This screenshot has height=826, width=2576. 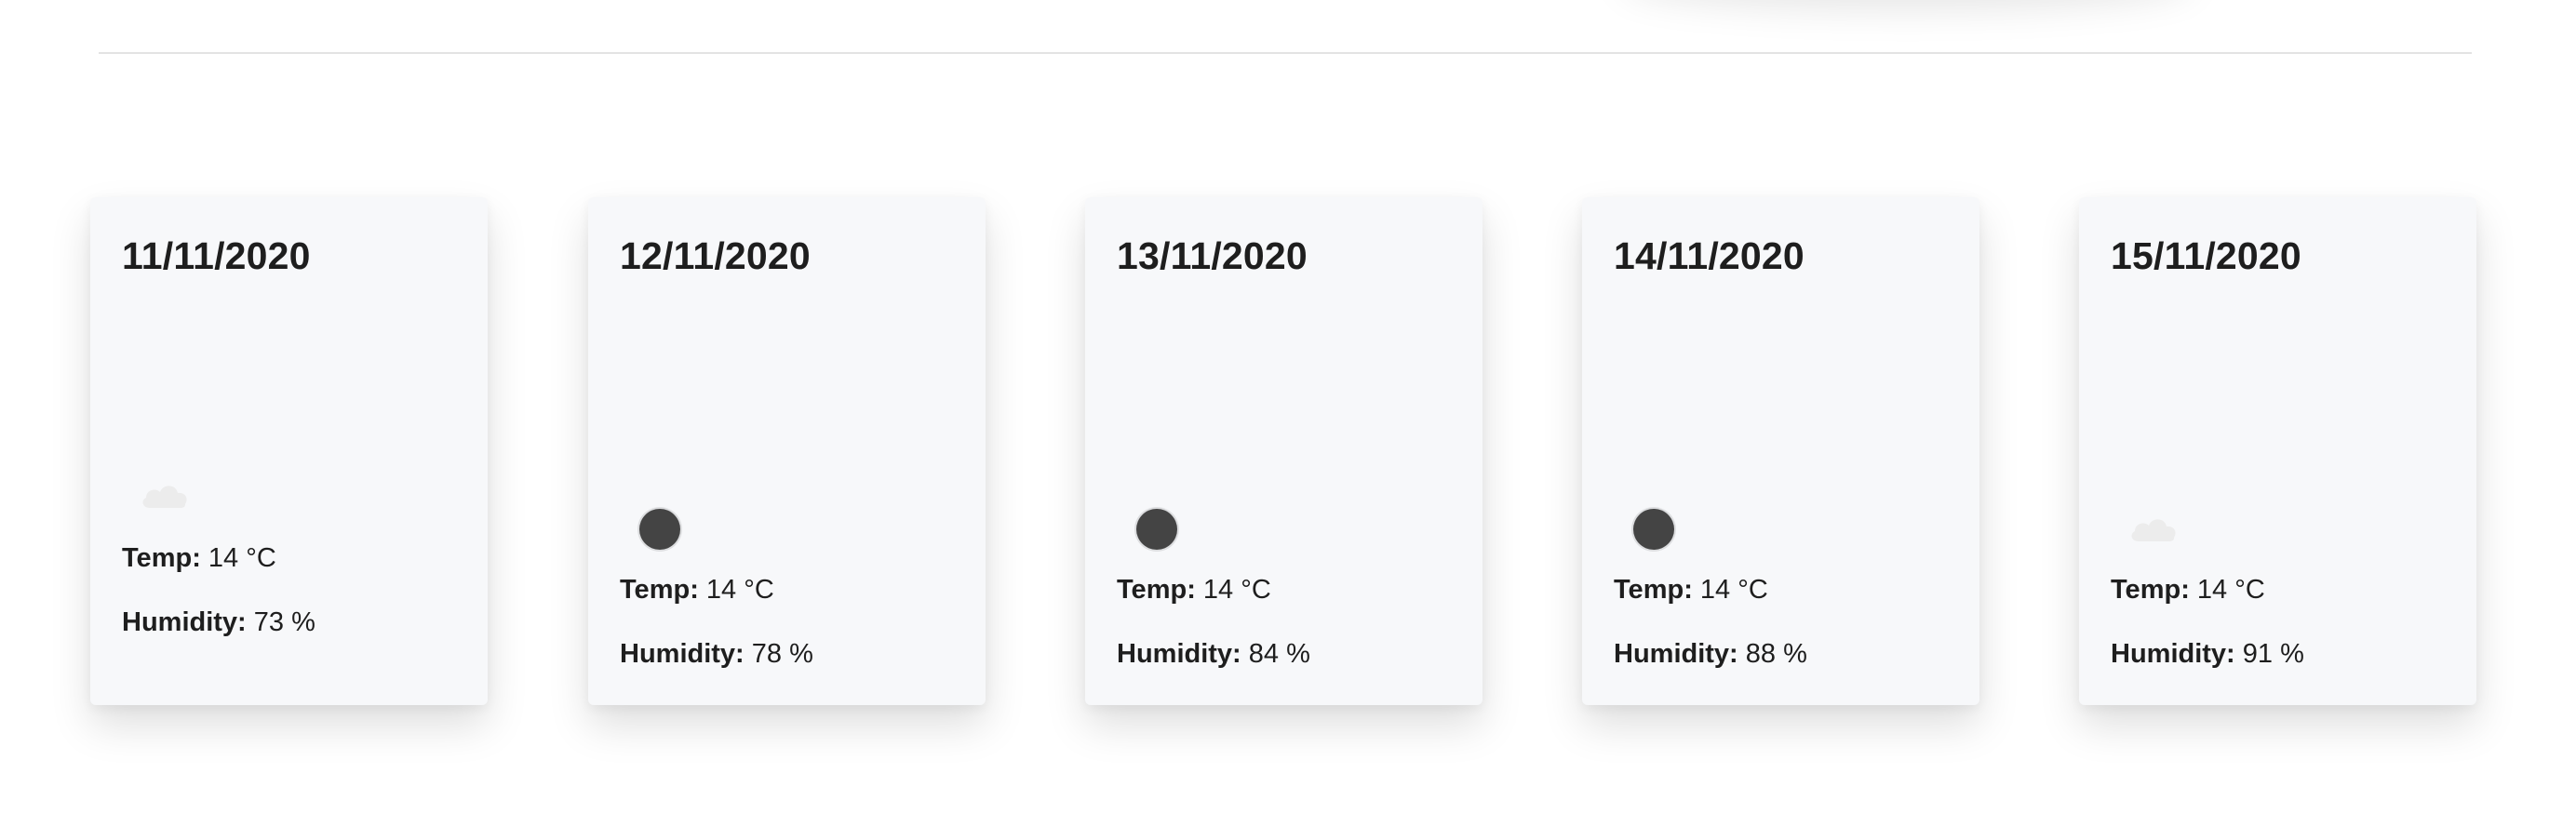 What do you see at coordinates (1285, 53) in the screenshot?
I see `divider` at bounding box center [1285, 53].